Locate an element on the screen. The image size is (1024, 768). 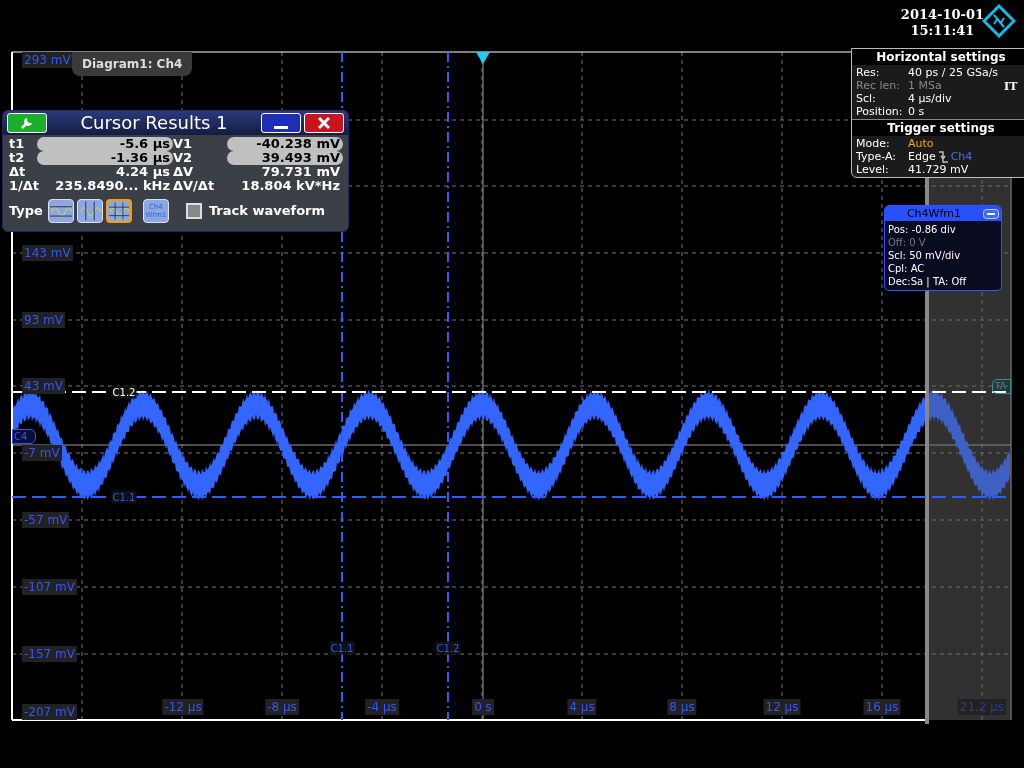
vertical-cursor-line is located at coordinates (448, 386).